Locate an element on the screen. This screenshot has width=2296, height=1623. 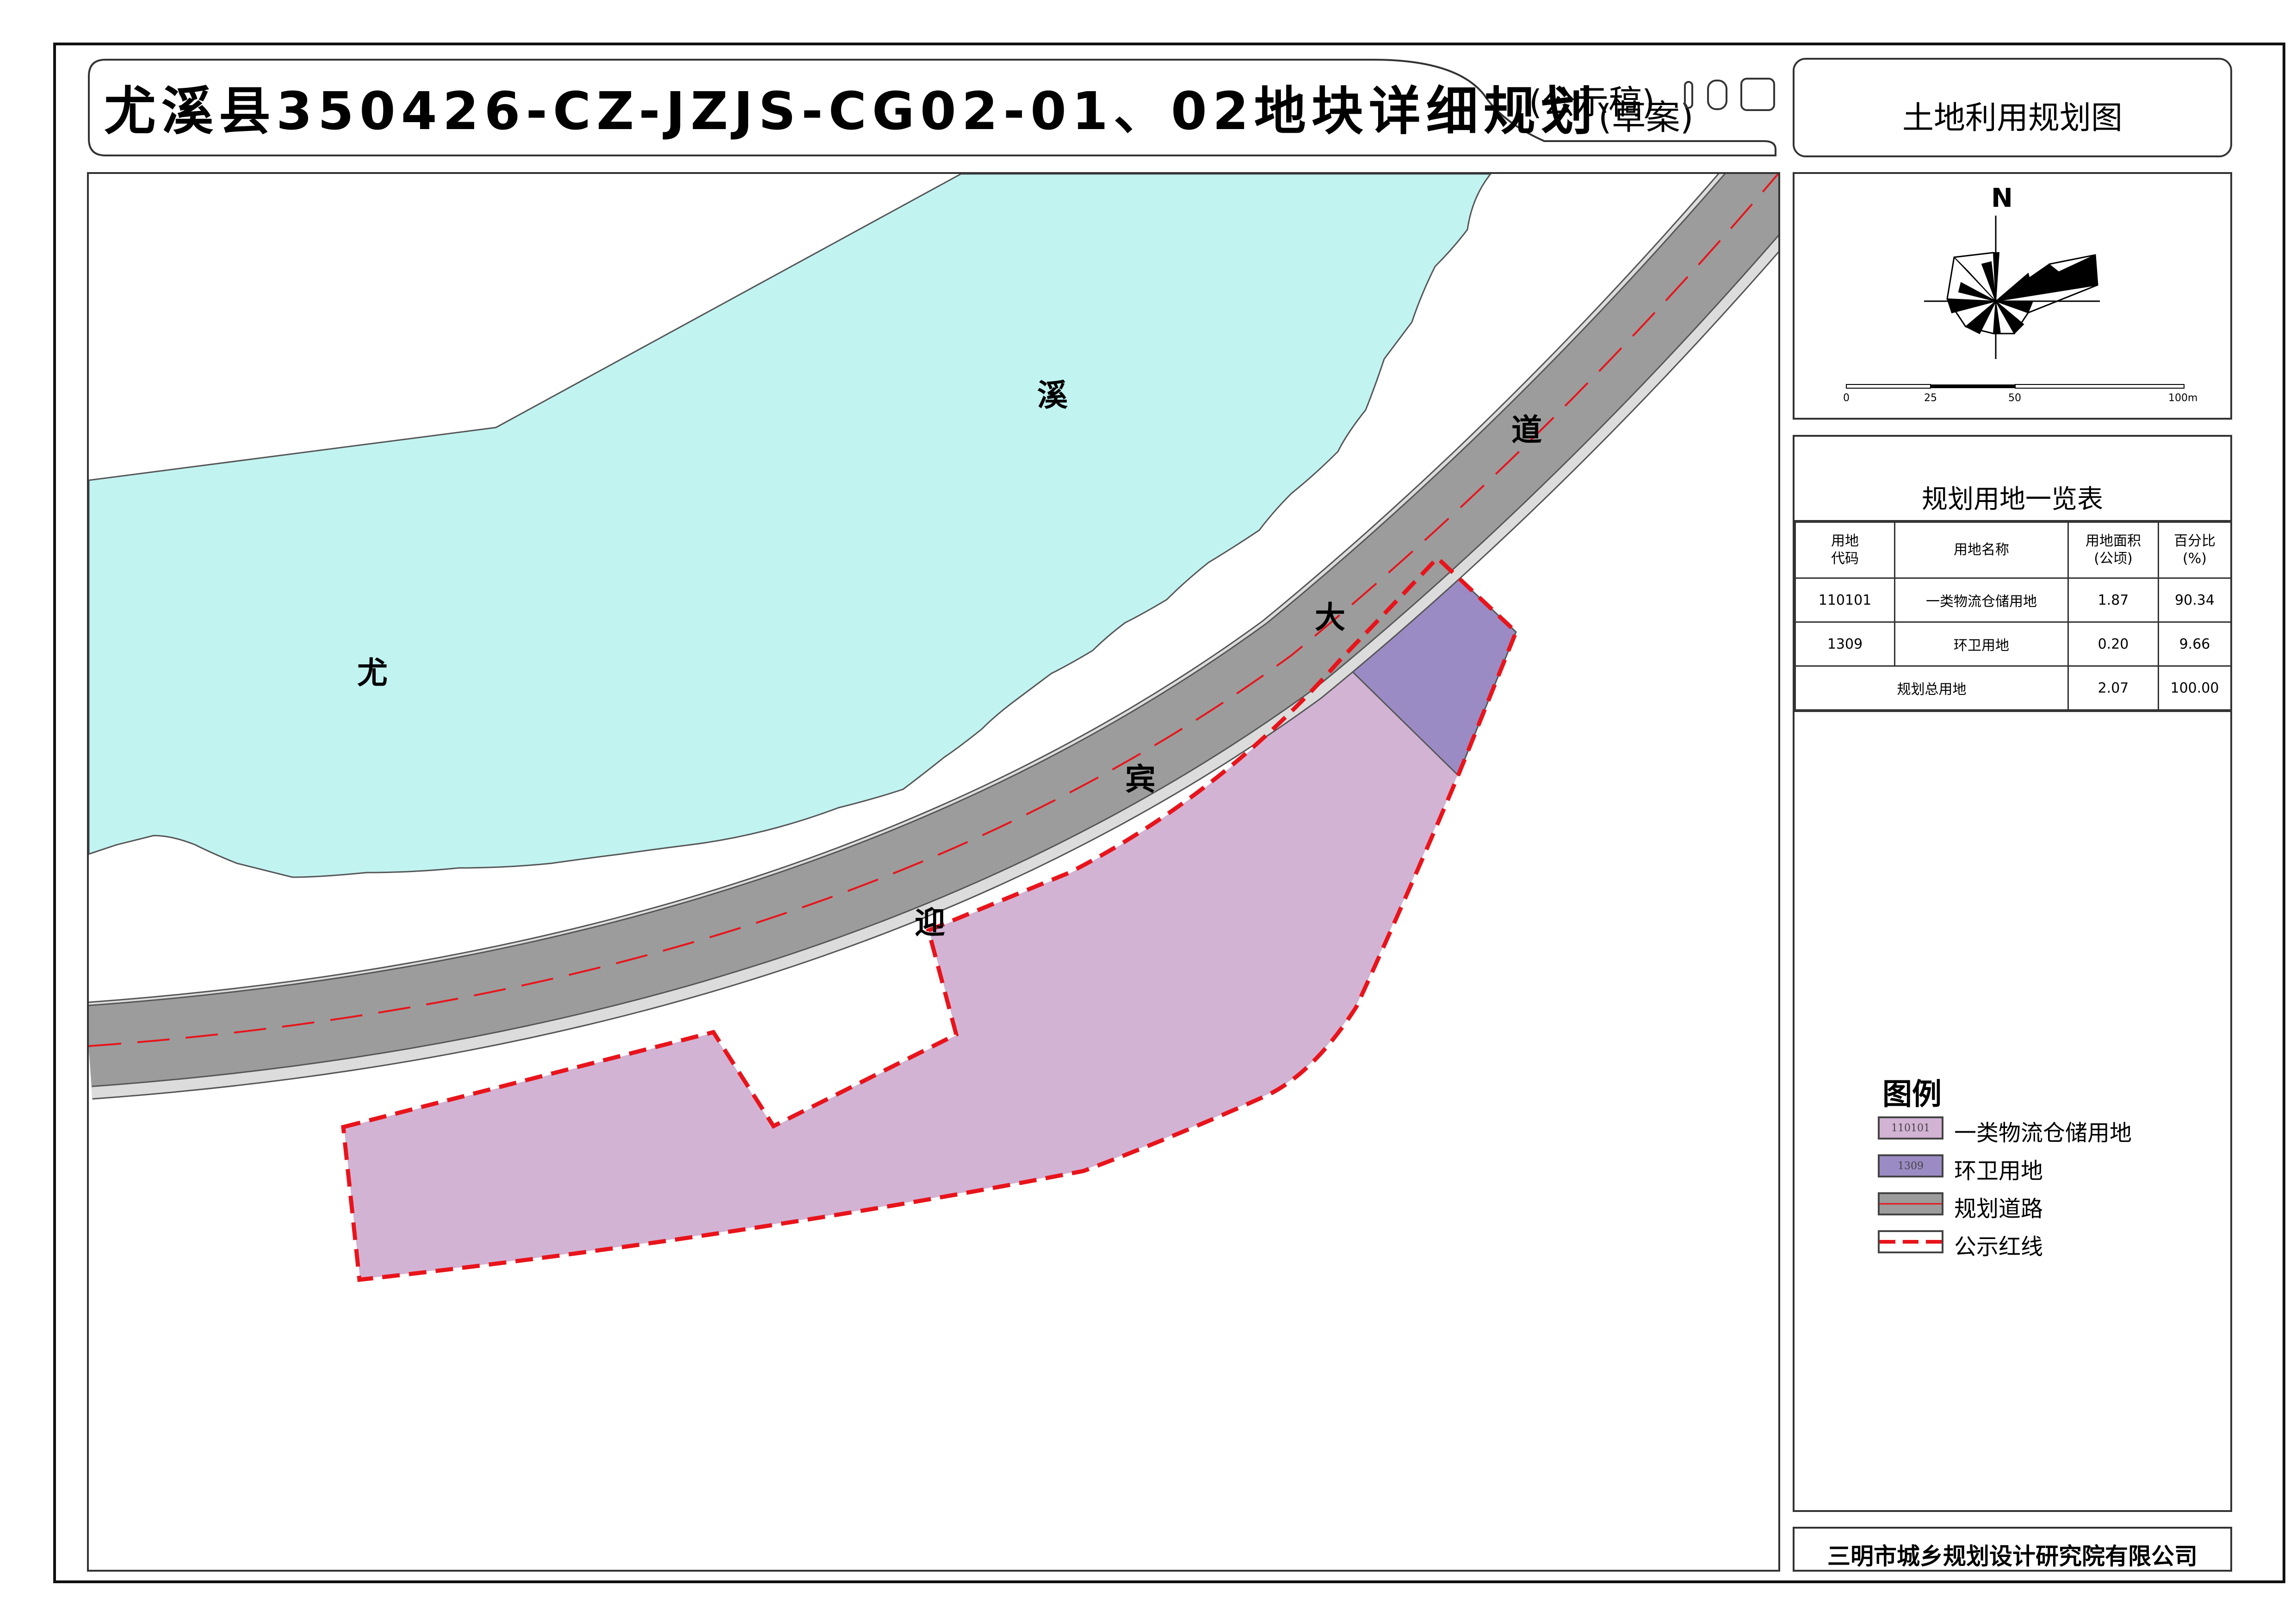
cell-area: 0.20 is located at coordinates (2113, 644).